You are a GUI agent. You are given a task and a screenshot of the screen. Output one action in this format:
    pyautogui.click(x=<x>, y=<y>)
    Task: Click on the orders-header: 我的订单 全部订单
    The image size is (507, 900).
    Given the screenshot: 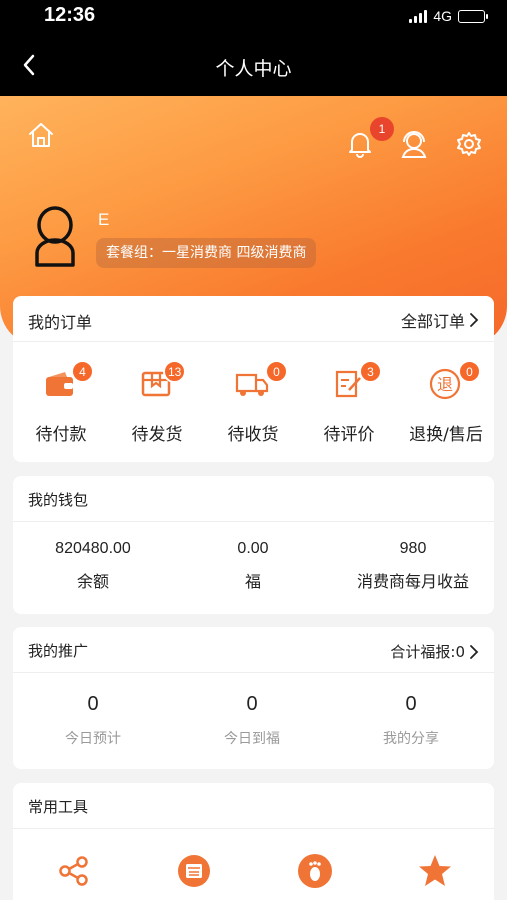 What is the action you would take?
    pyautogui.click(x=253, y=319)
    